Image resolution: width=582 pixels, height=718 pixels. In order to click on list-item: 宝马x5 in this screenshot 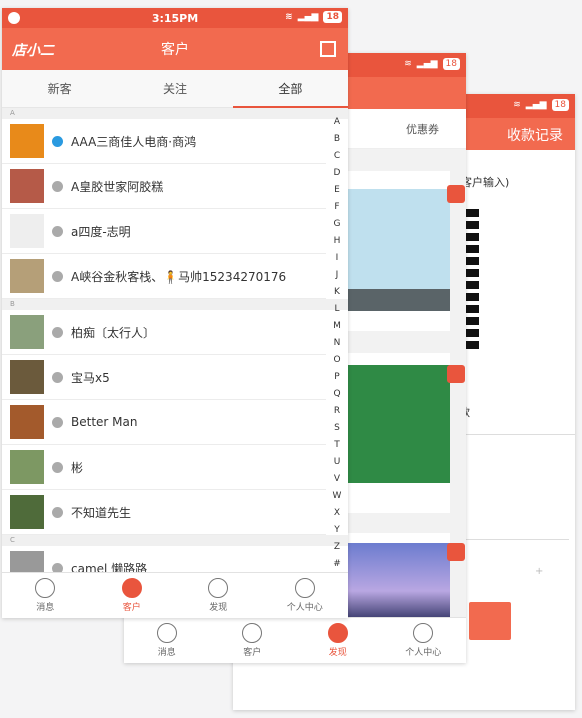, I will do `click(164, 377)`.